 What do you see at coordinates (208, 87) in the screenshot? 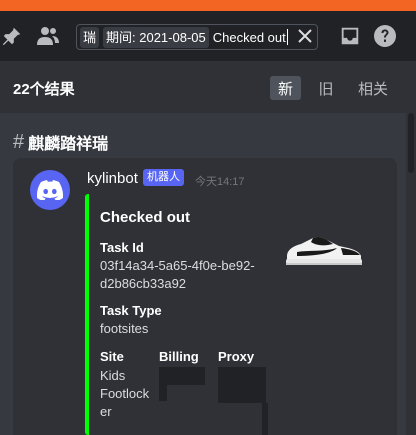
I see `search-results-header: 22个结果 新 旧 相关` at bounding box center [208, 87].